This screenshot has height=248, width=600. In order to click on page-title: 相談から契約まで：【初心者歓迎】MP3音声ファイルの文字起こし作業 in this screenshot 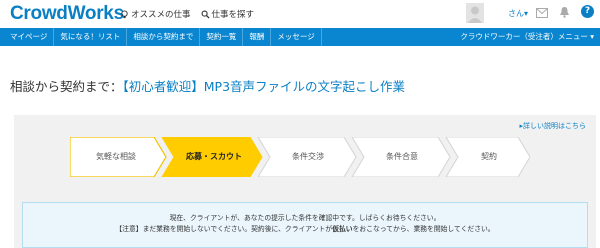, I will do `click(207, 85)`.